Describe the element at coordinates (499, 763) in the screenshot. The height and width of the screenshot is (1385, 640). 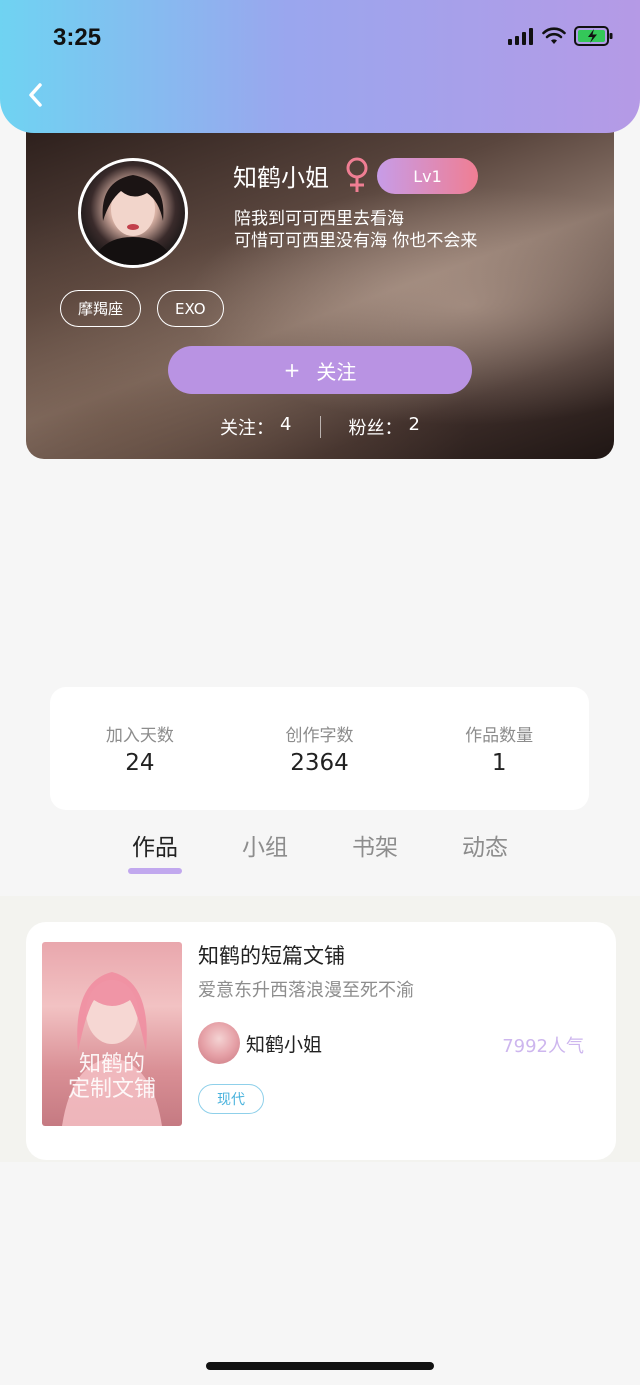
I see `stat-value: 1` at that location.